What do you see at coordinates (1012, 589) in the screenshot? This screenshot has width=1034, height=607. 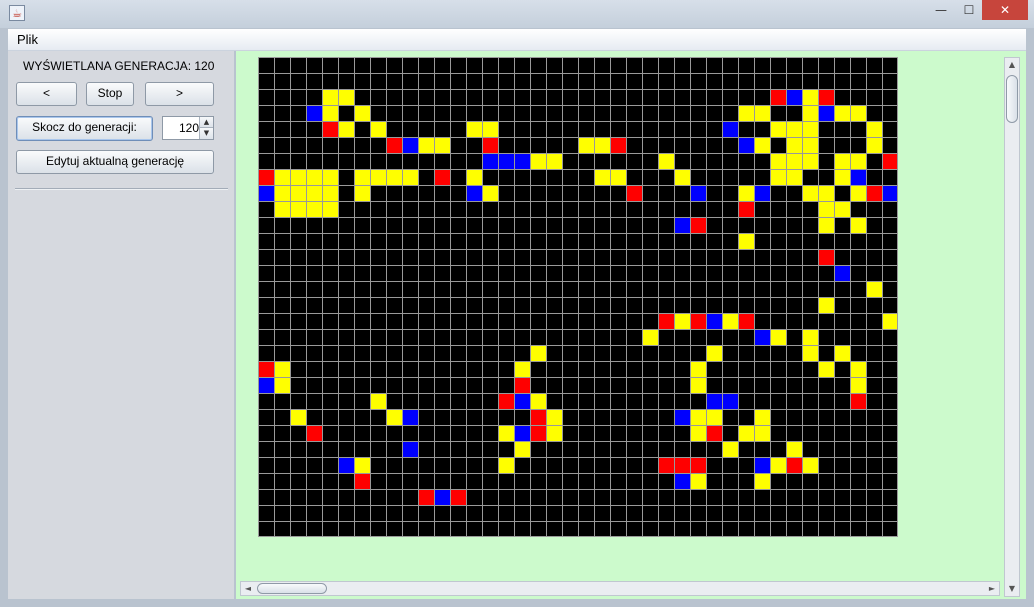 I see `scroll-down-icon: ▼` at bounding box center [1012, 589].